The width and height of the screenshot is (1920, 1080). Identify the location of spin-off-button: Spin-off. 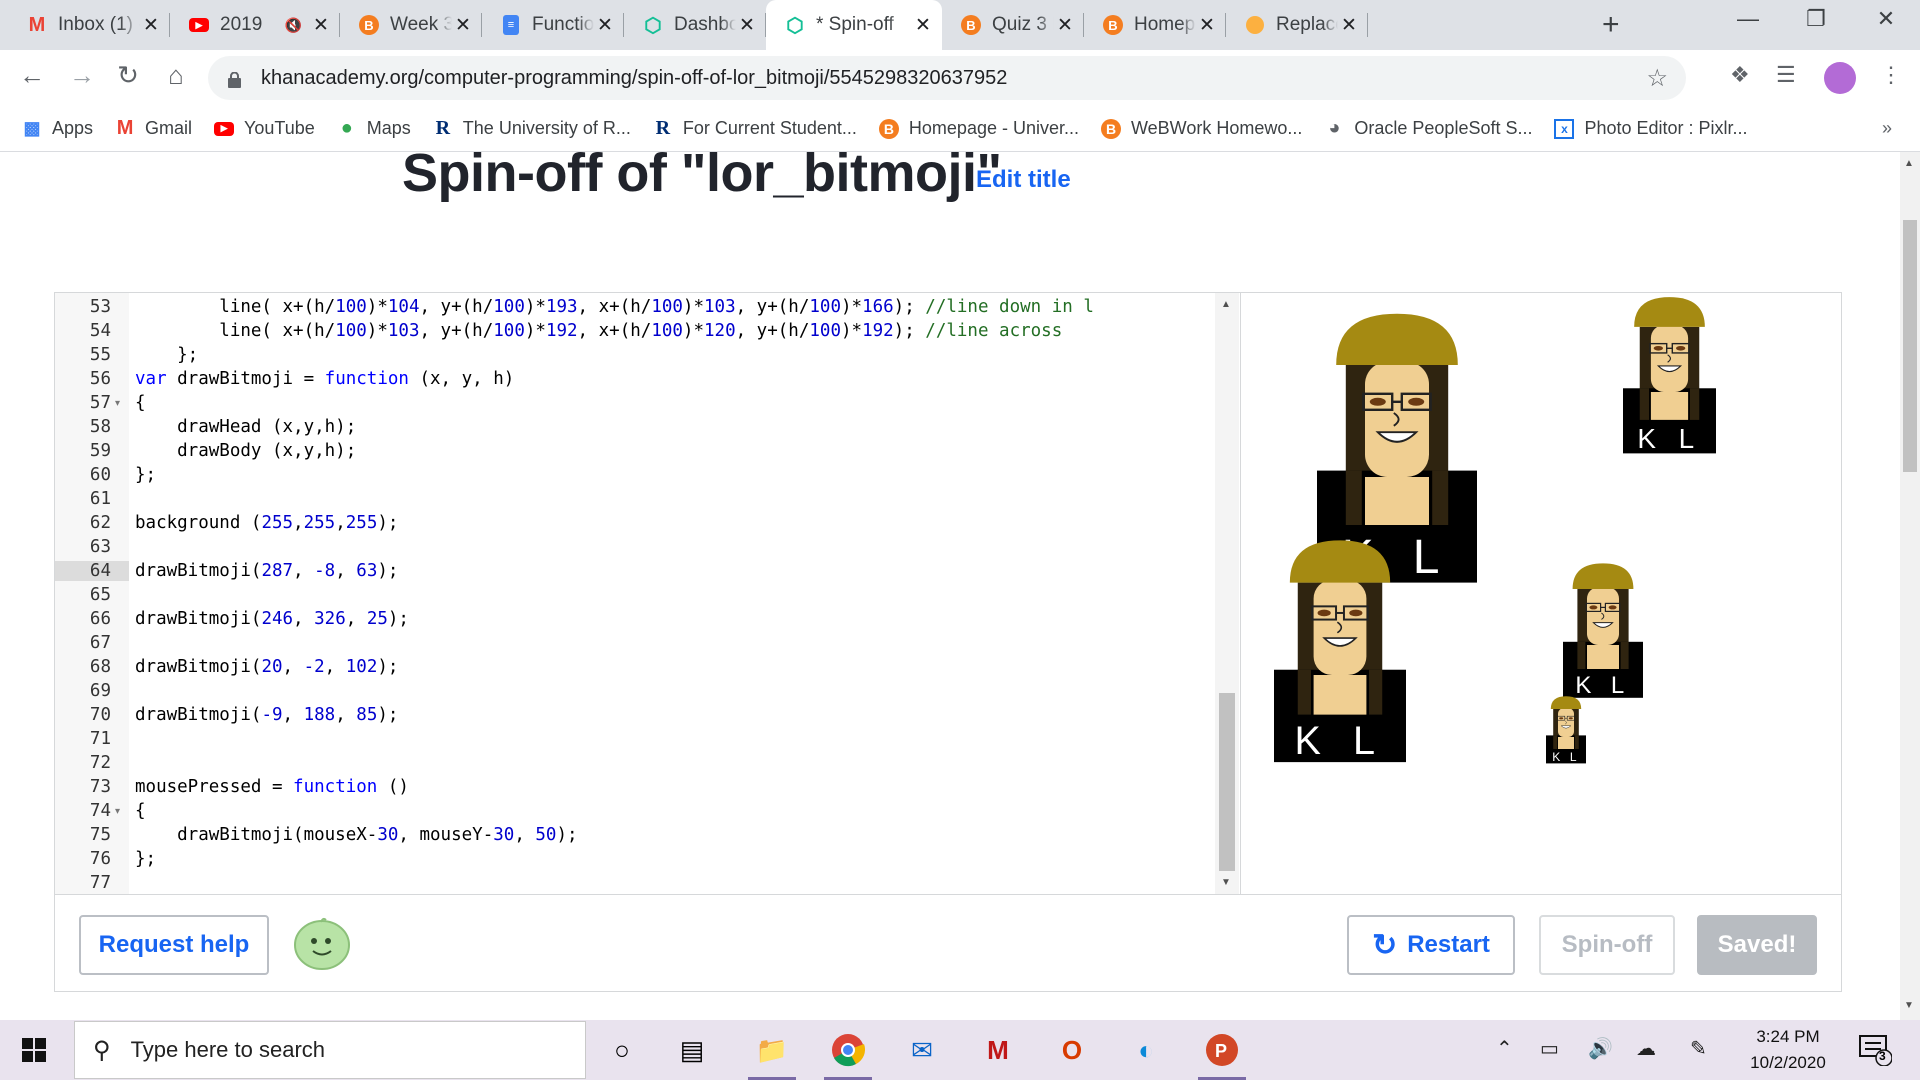
(1607, 945).